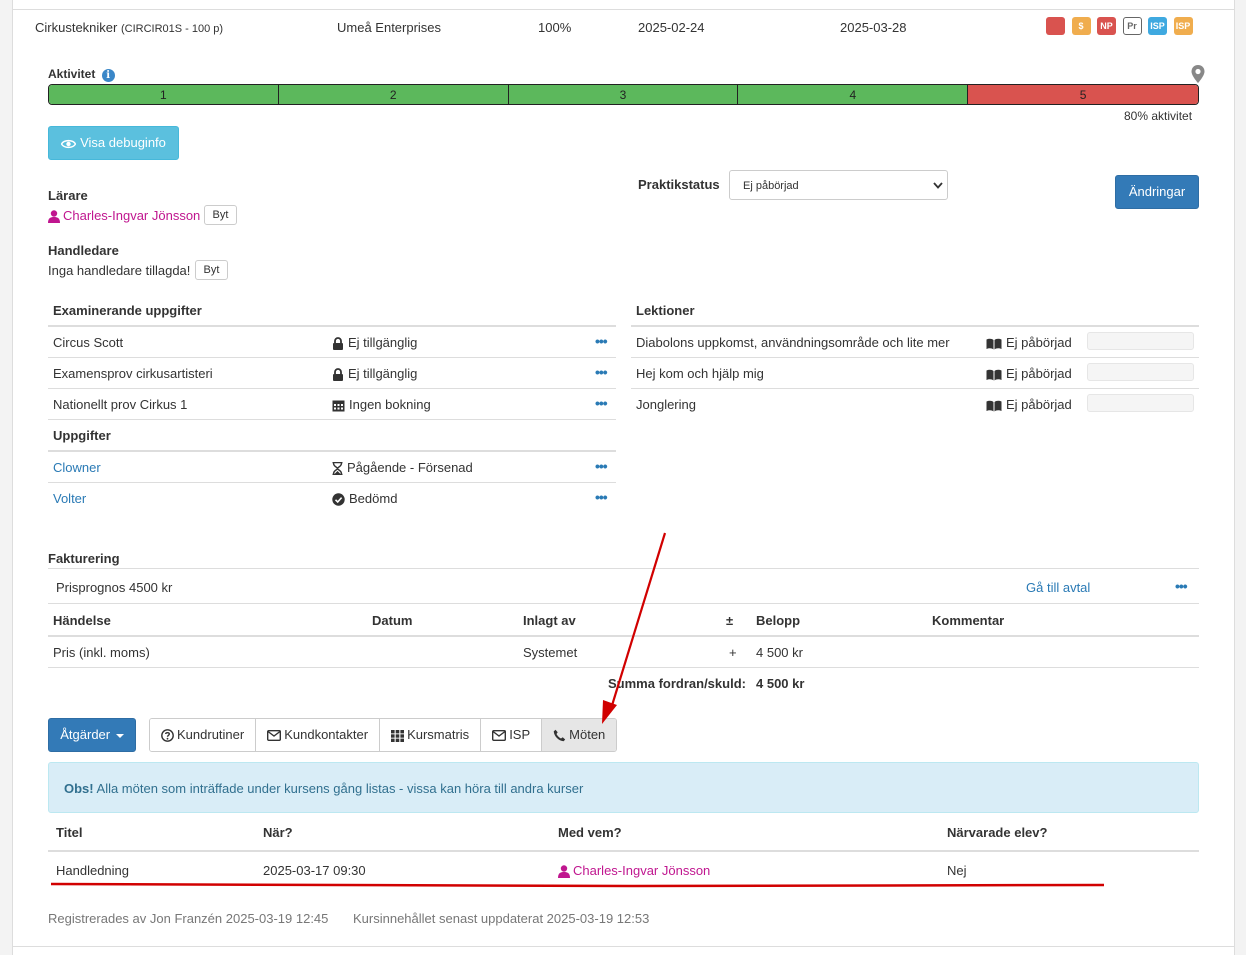 The height and width of the screenshot is (955, 1246). Describe the element at coordinates (220, 215) in the screenshot. I see `swap-teacher-button: Byt` at that location.